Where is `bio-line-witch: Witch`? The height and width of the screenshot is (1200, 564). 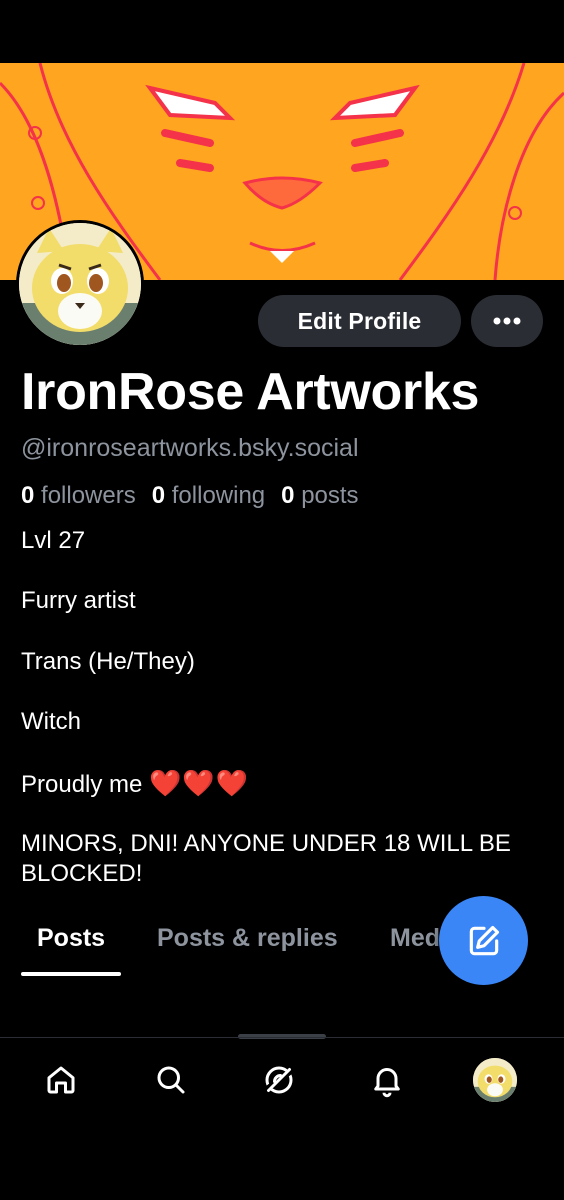
bio-line-witch: Witch is located at coordinates (51, 721).